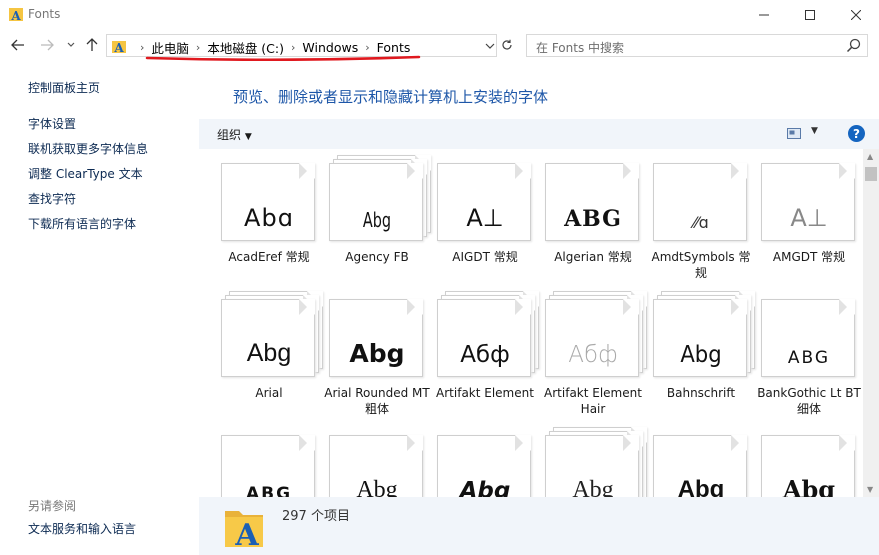 This screenshot has width=879, height=555. I want to click on font-preview-icon: Abɑ, so click(268, 202).